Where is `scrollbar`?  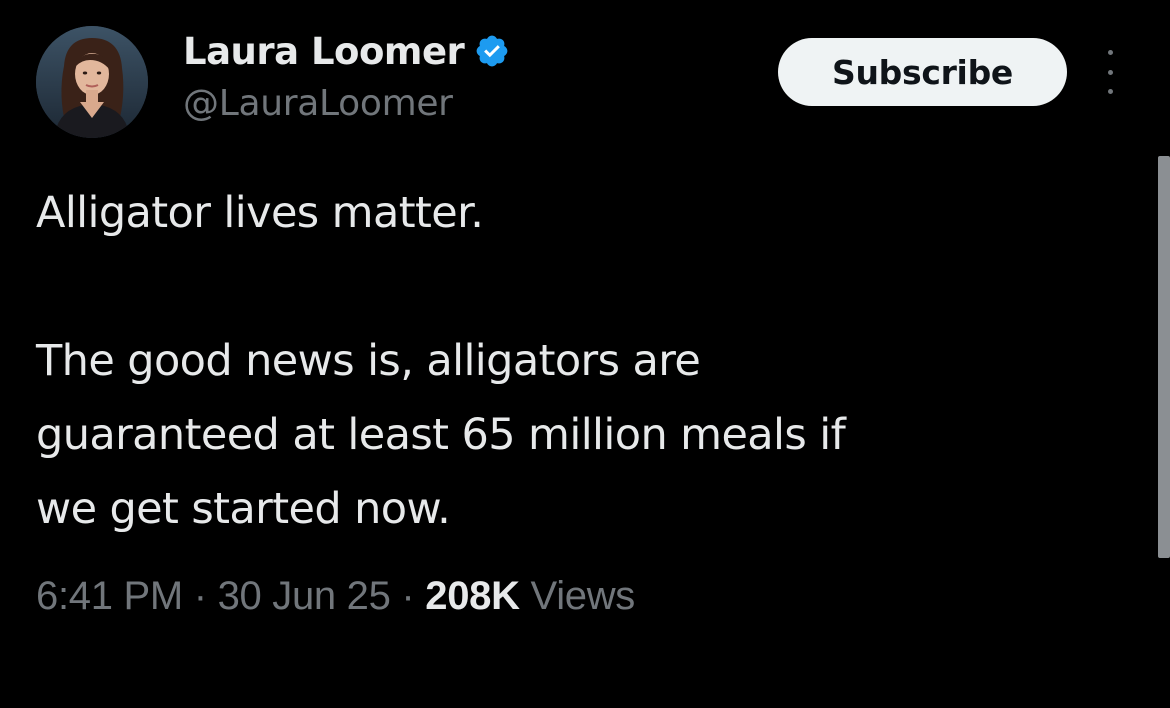 scrollbar is located at coordinates (1164, 357).